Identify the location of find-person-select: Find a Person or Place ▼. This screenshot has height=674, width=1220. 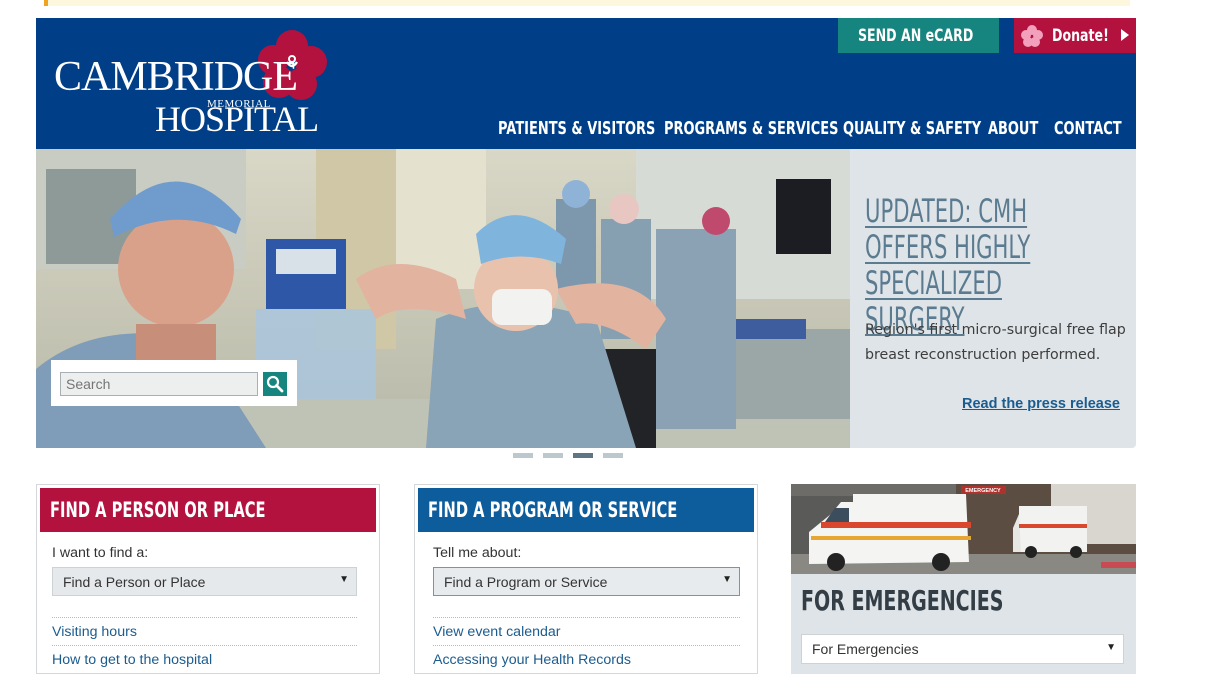
(204, 581).